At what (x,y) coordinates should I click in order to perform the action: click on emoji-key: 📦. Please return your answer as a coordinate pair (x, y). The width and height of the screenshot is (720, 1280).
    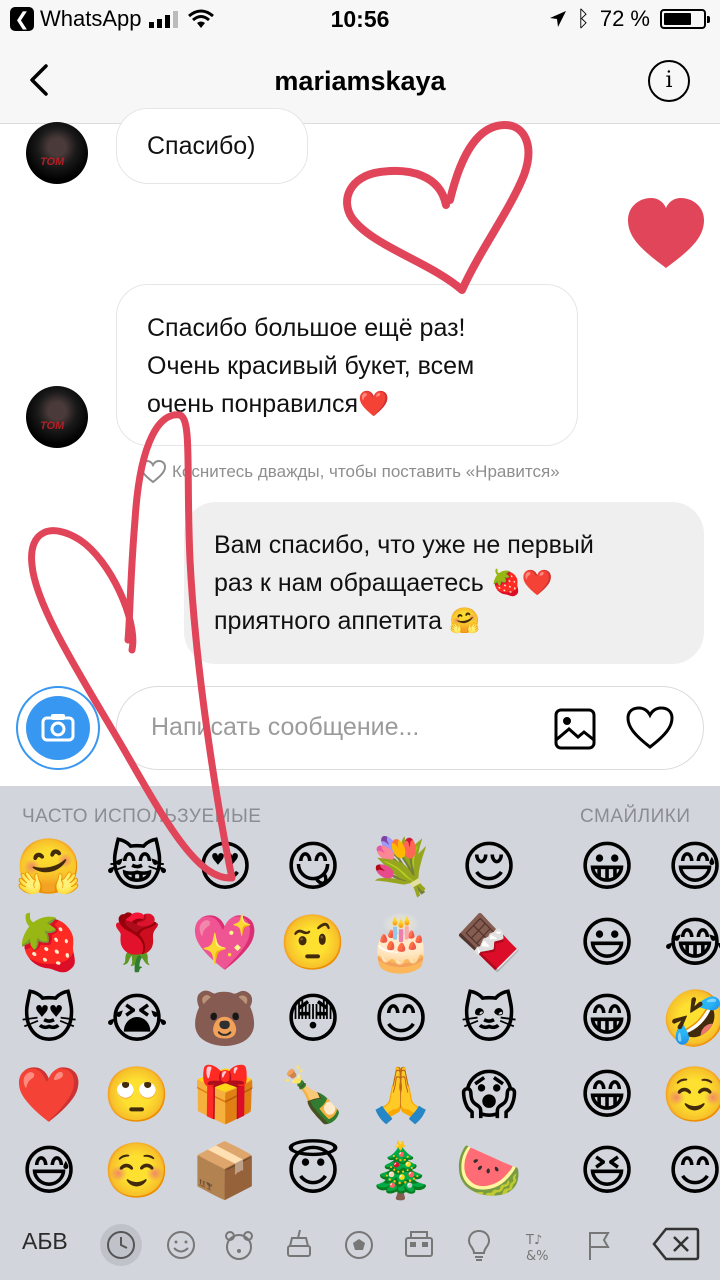
    Looking at the image, I should click on (225, 1171).